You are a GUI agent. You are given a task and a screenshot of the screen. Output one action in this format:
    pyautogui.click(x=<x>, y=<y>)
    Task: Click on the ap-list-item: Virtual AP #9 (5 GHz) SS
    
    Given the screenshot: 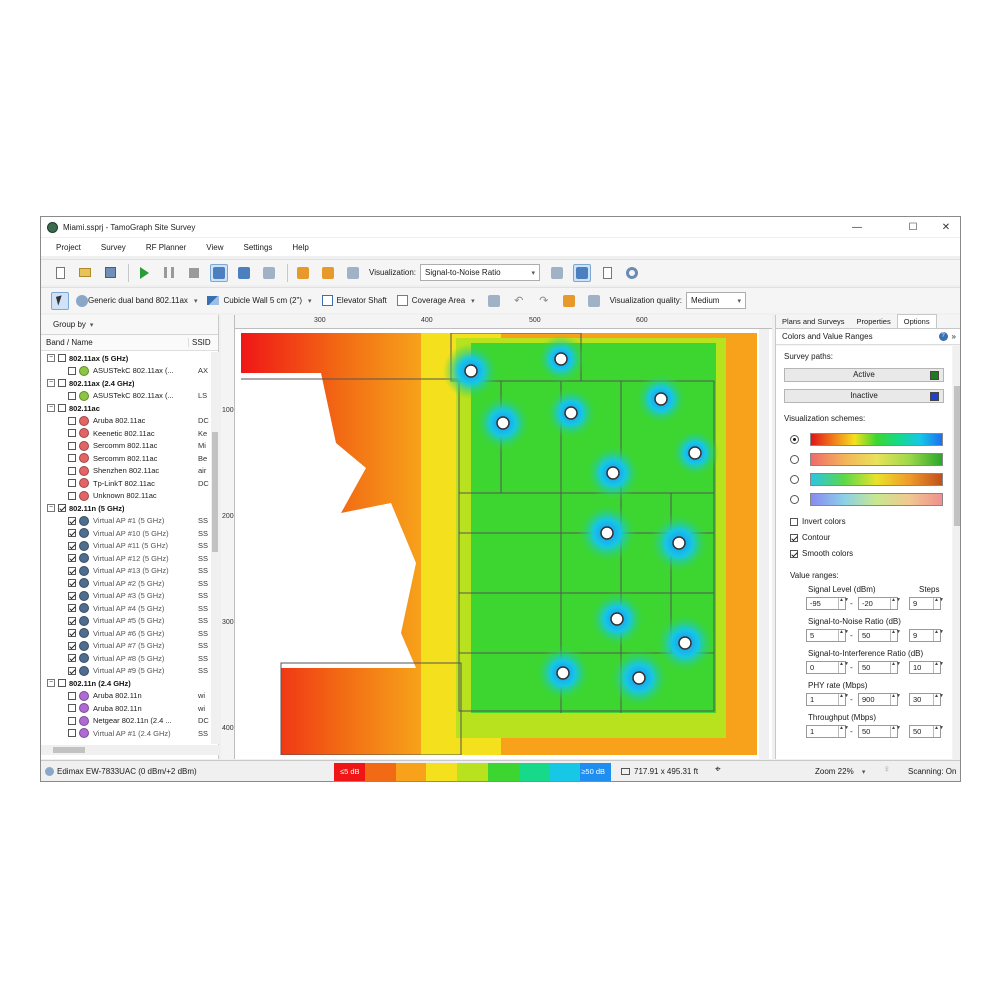 What is the action you would take?
    pyautogui.click(x=126, y=671)
    